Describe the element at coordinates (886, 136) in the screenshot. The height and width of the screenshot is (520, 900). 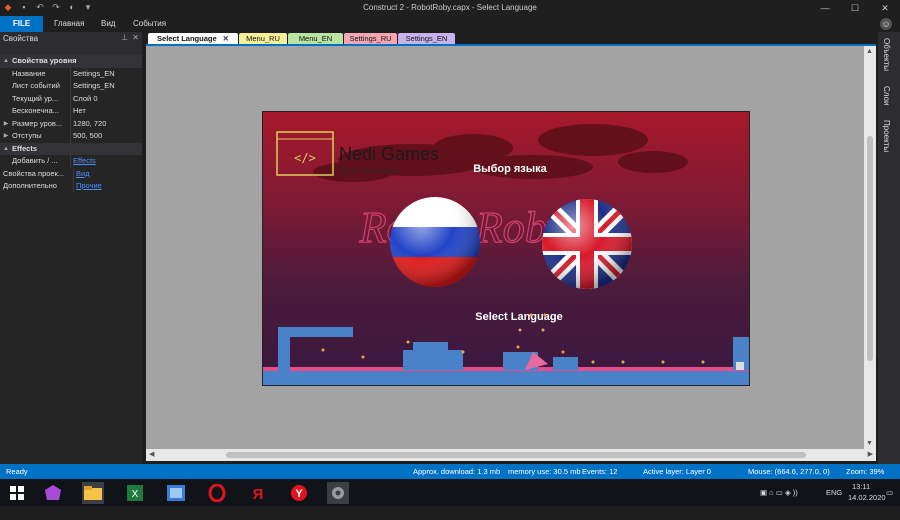
I see `tab-projects: Проекты` at that location.